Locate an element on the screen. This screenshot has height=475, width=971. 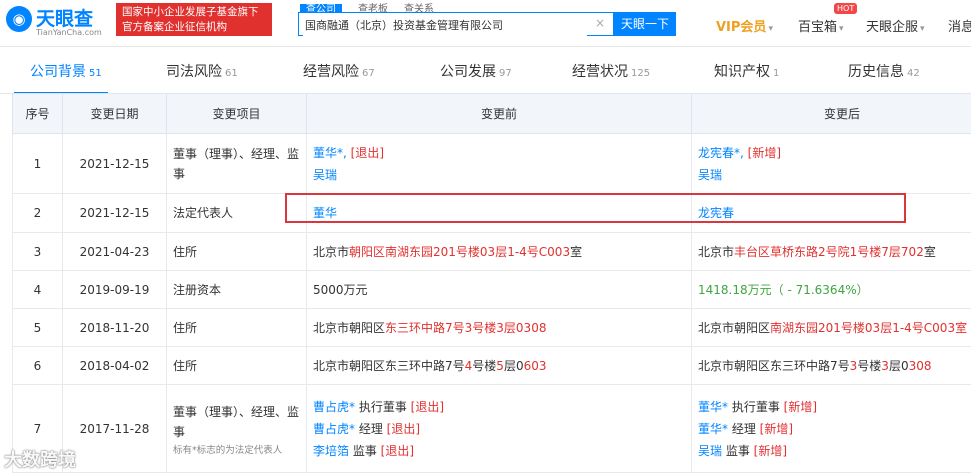
person-name-link: 龙宪春*, is located at coordinates (723, 153).